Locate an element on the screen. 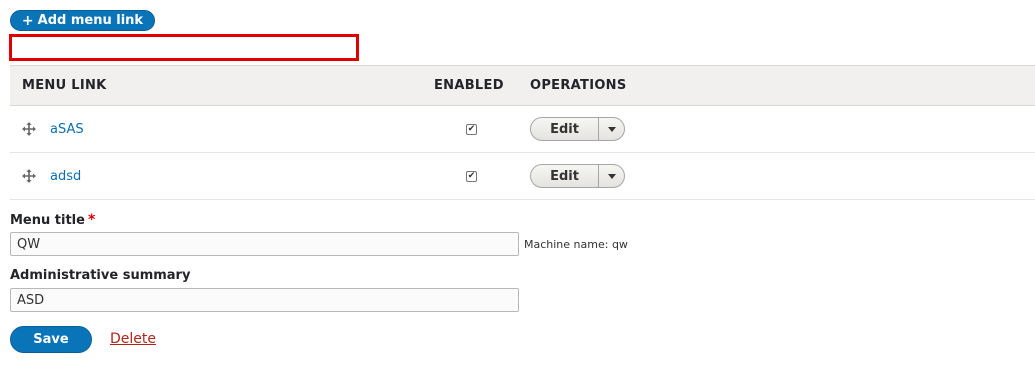 The width and height of the screenshot is (1035, 367). header-enabled: ENABLED is located at coordinates (469, 85).